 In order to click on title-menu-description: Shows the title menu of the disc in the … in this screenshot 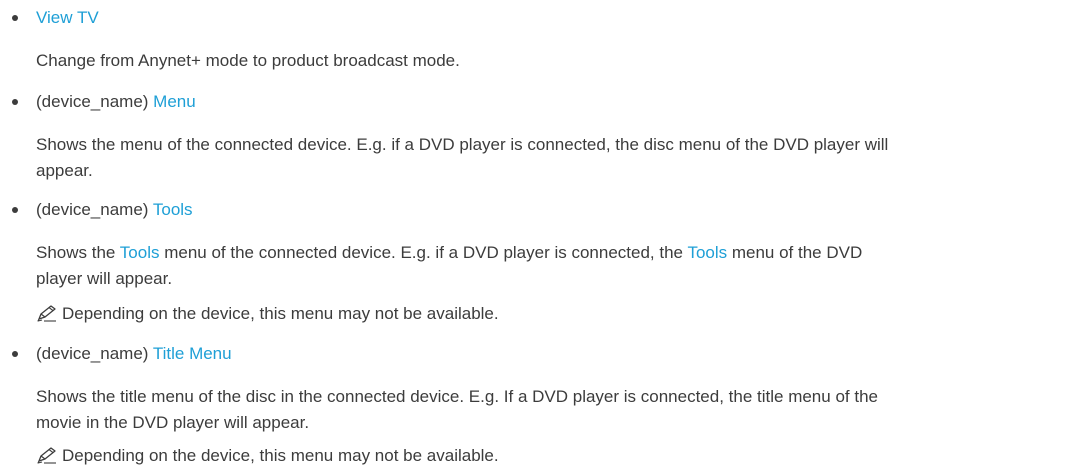, I will do `click(457, 409)`.